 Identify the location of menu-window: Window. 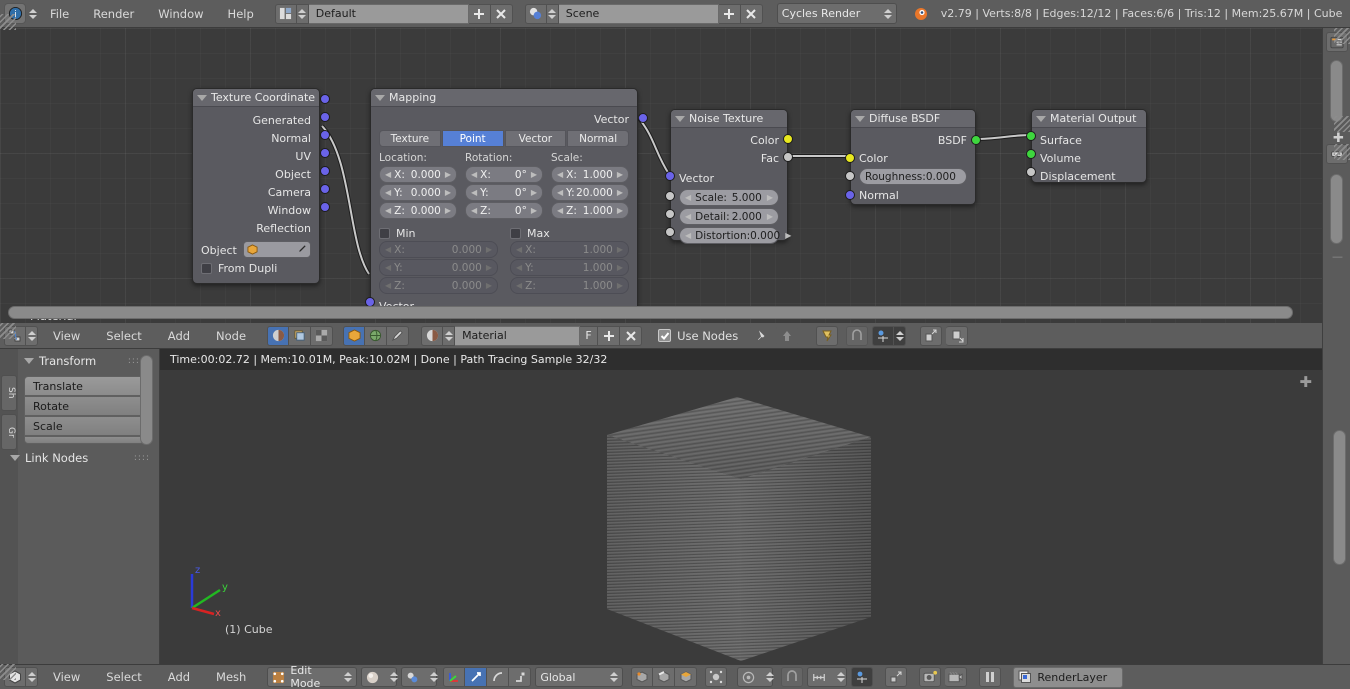
(180, 14).